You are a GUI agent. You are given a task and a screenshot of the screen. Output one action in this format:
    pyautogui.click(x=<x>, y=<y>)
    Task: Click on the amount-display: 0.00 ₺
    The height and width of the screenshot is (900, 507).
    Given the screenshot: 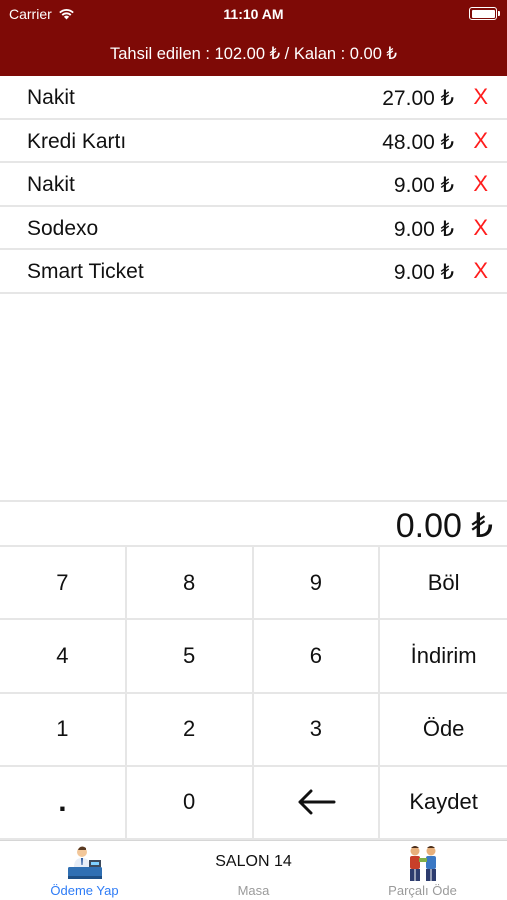 What is the action you would take?
    pyautogui.click(x=253, y=523)
    